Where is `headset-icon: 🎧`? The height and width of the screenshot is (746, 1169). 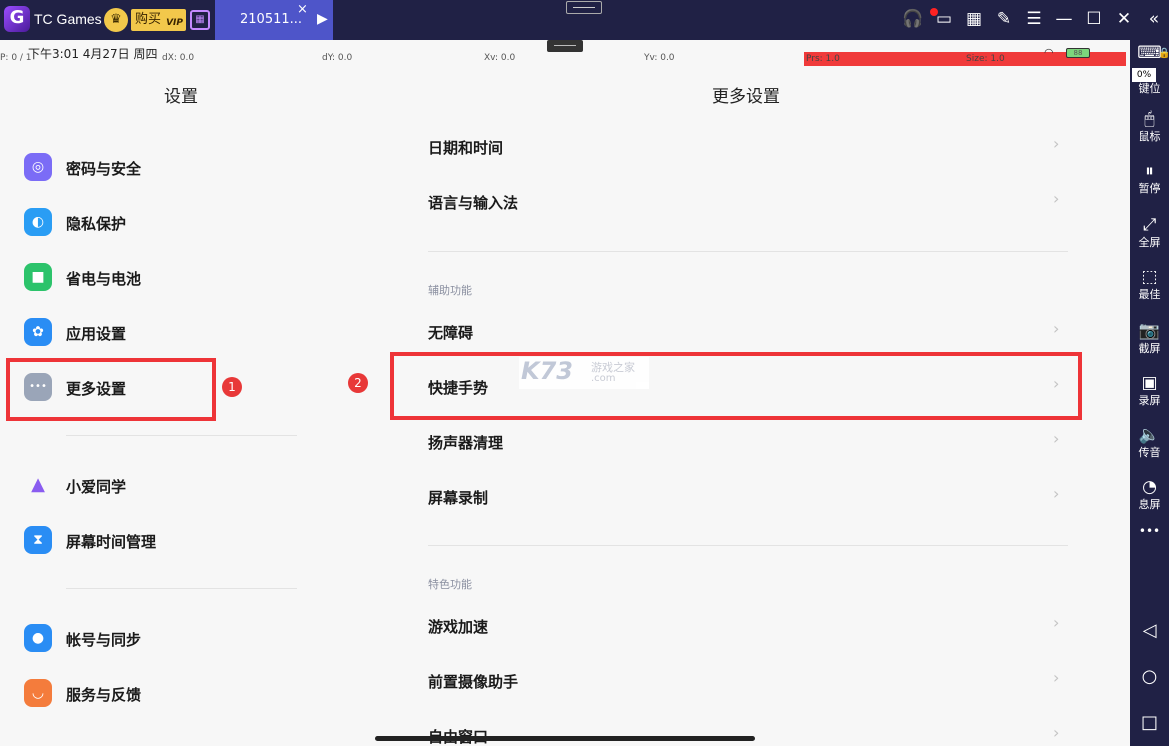 headset-icon: 🎧 is located at coordinates (913, 19).